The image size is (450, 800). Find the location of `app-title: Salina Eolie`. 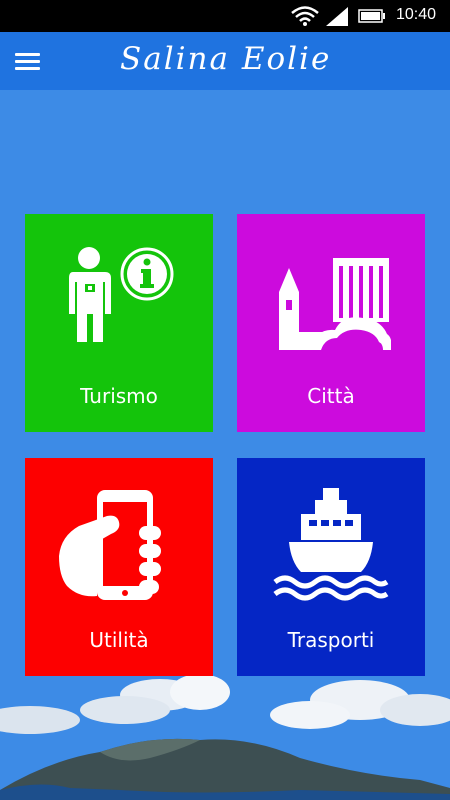

app-title: Salina Eolie is located at coordinates (226, 59).